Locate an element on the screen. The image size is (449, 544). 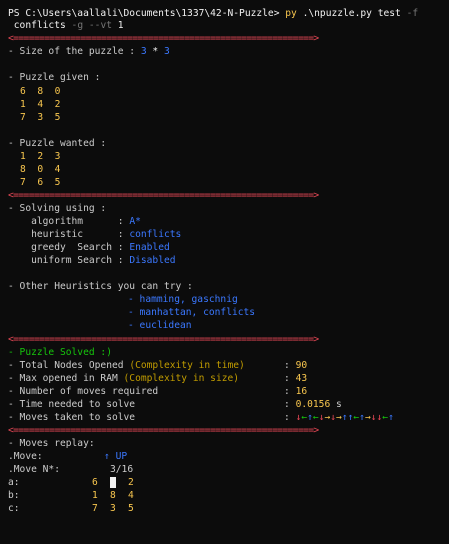
uniform-search-line: uniform Search : Disabled is located at coordinates (92, 261).